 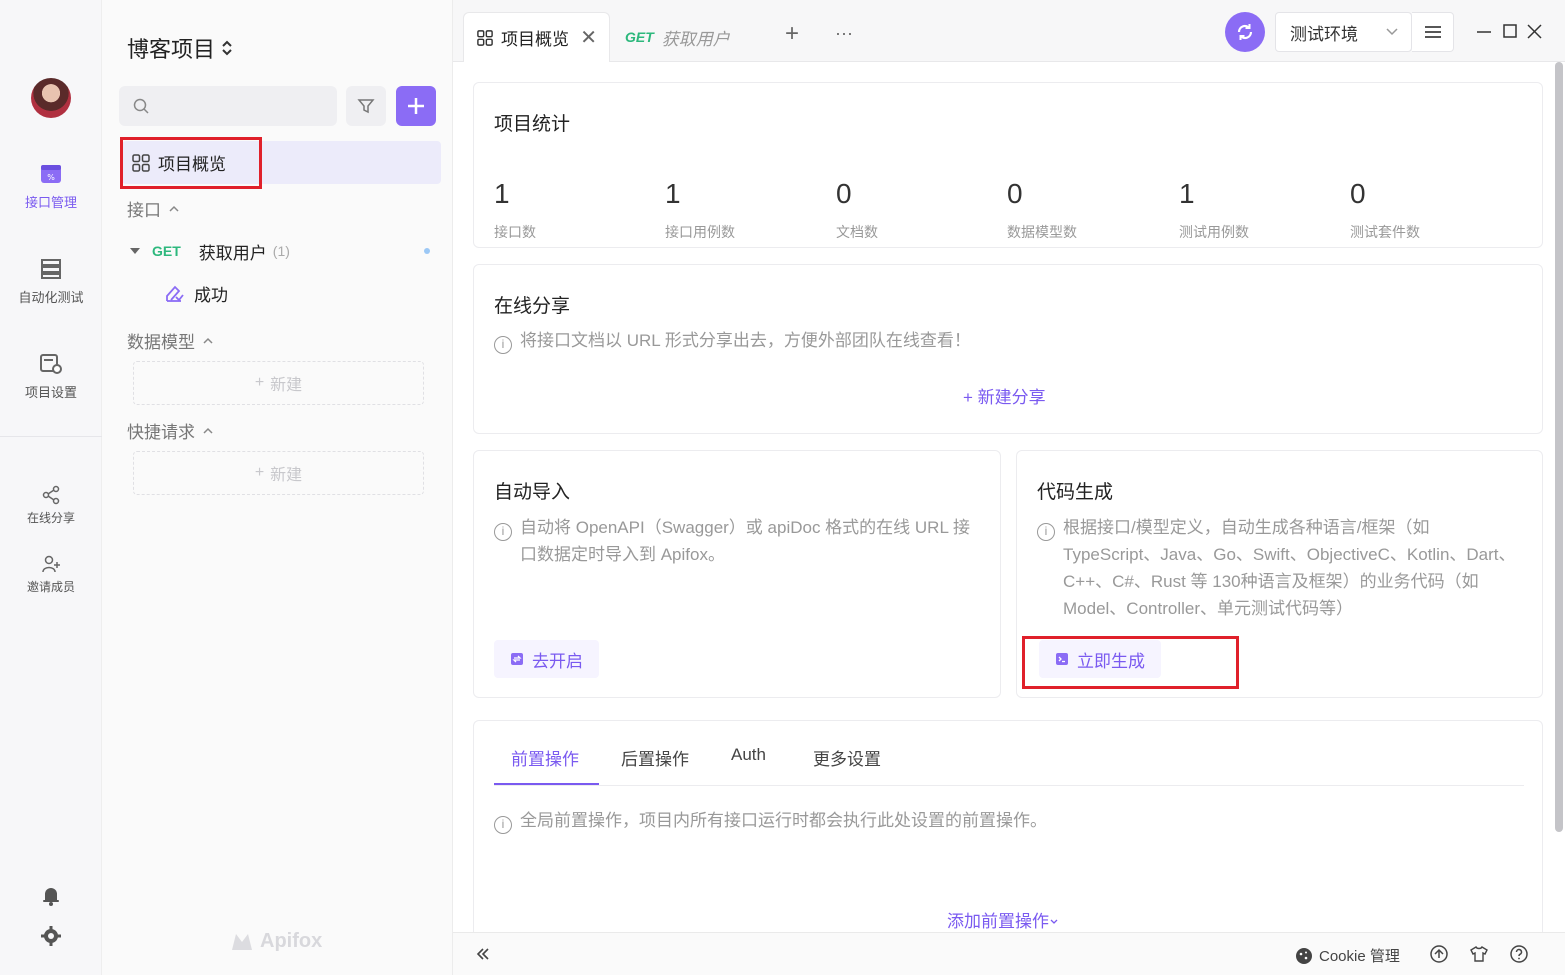 I want to click on api-case-item: 成功, so click(x=196, y=293).